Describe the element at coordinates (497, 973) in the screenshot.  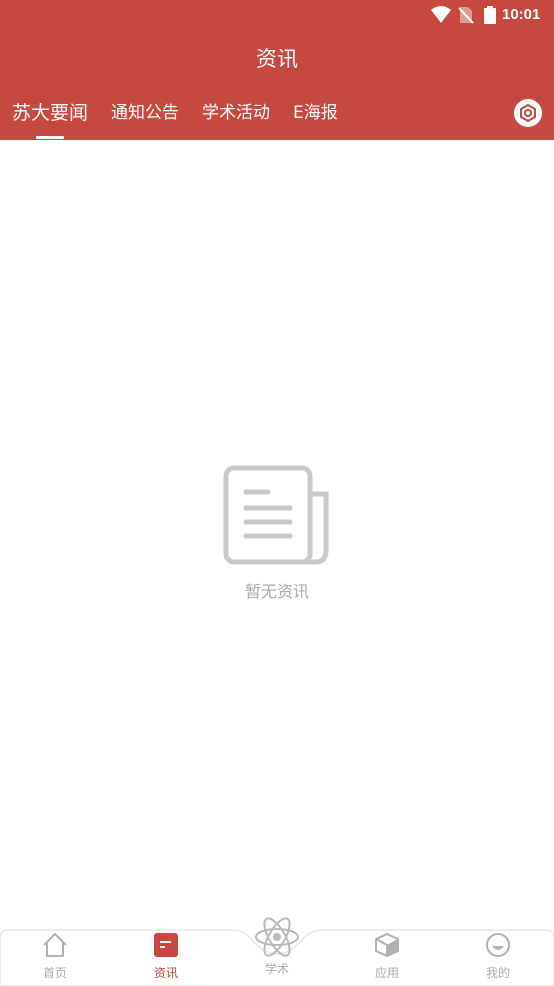
I see `nav-mine-label: 我的` at that location.